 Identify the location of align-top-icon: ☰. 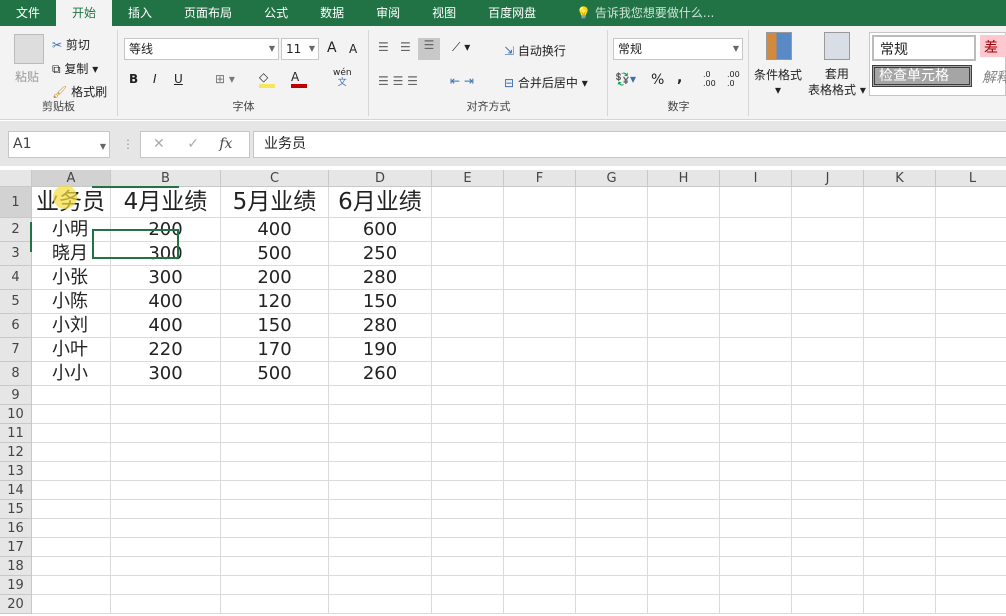
(383, 47).